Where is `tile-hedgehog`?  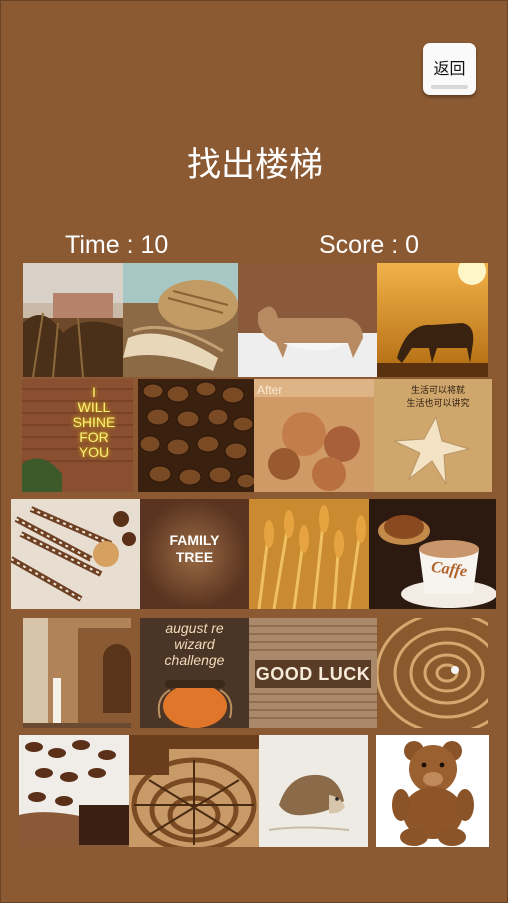
tile-hedgehog is located at coordinates (313, 791).